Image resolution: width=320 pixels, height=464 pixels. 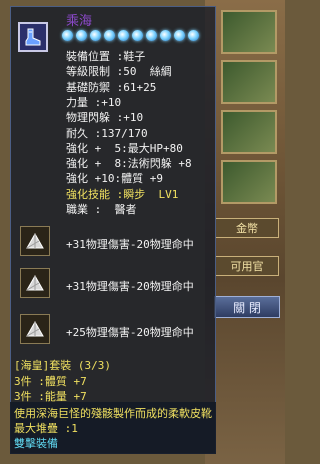 I want to click on item-icon-slot, so click(x=33, y=37).